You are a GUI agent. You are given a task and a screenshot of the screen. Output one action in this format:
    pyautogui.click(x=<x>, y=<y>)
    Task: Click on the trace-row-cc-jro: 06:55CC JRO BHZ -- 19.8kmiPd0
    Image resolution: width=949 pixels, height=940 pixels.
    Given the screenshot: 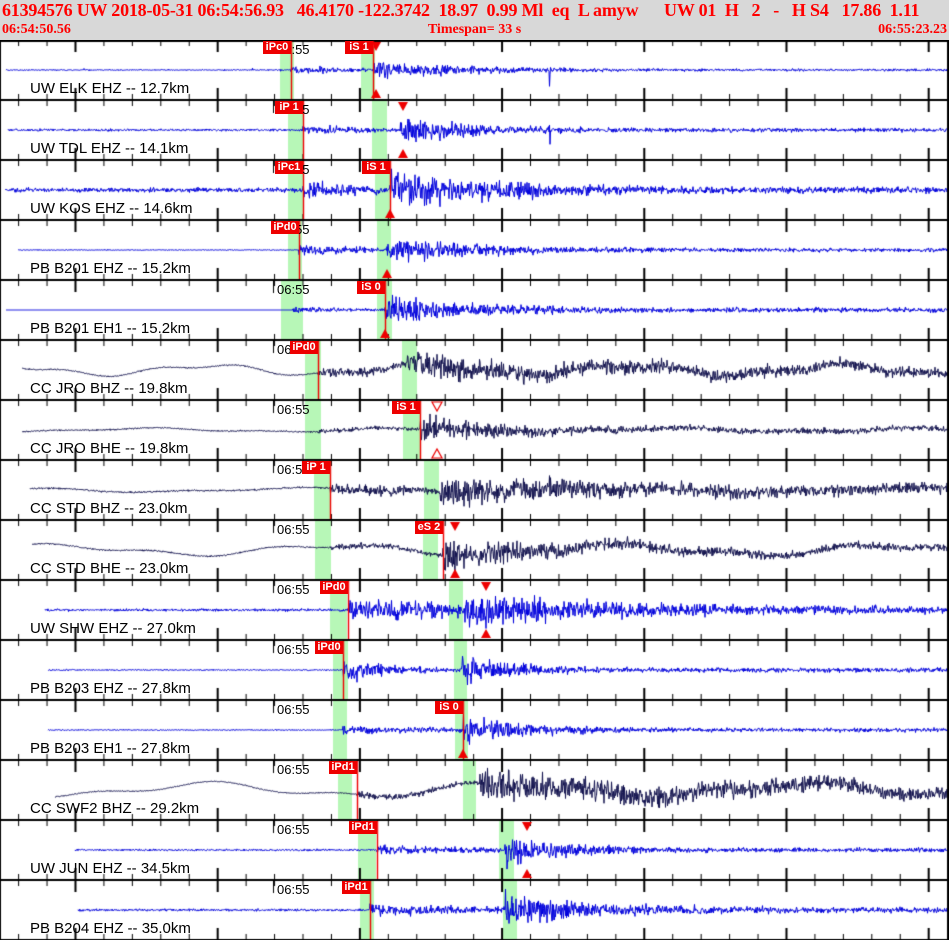 What is the action you would take?
    pyautogui.click(x=474, y=370)
    